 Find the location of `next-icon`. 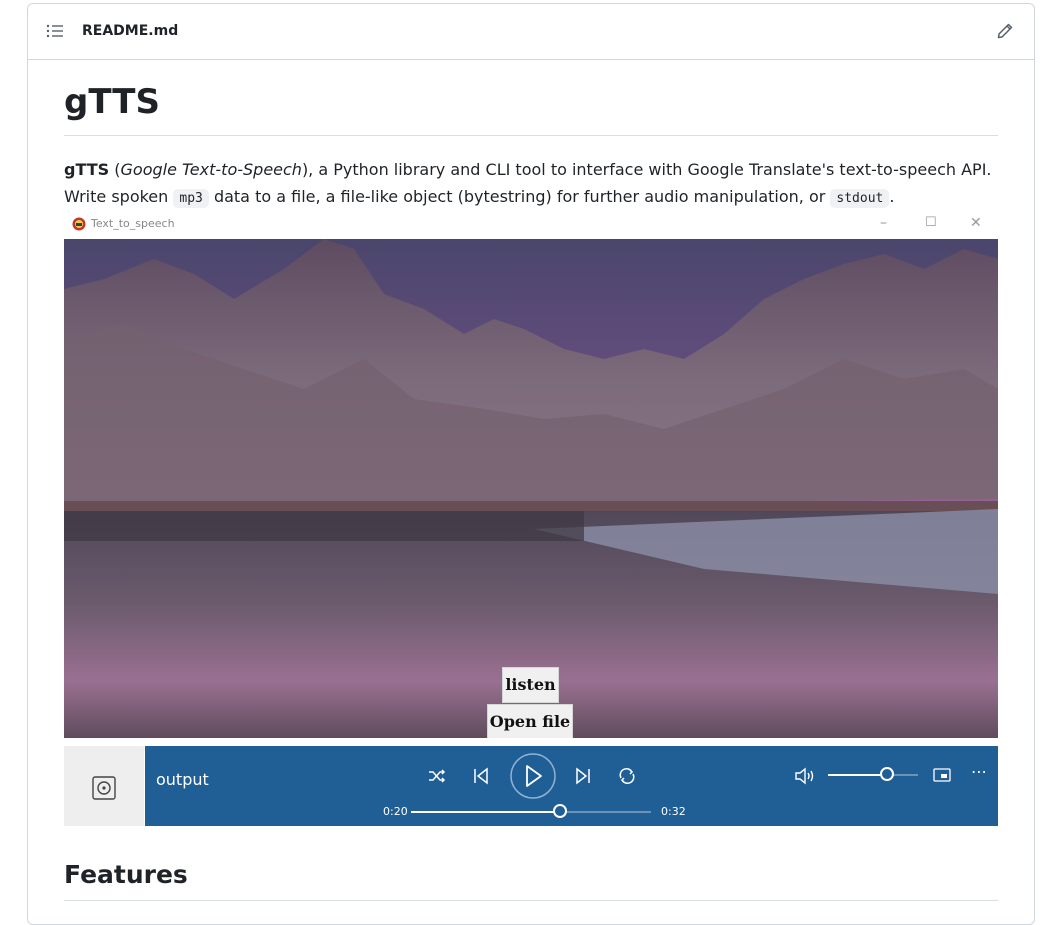

next-icon is located at coordinates (583, 776).